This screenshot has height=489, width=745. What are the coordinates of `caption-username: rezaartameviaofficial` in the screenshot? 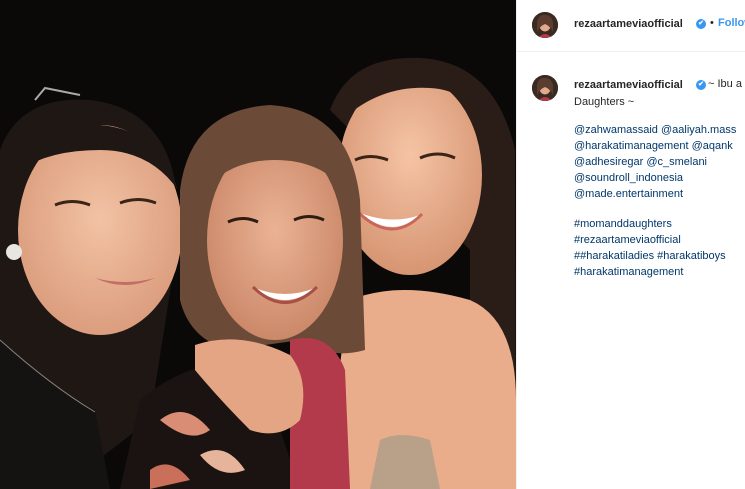 It's located at (628, 85).